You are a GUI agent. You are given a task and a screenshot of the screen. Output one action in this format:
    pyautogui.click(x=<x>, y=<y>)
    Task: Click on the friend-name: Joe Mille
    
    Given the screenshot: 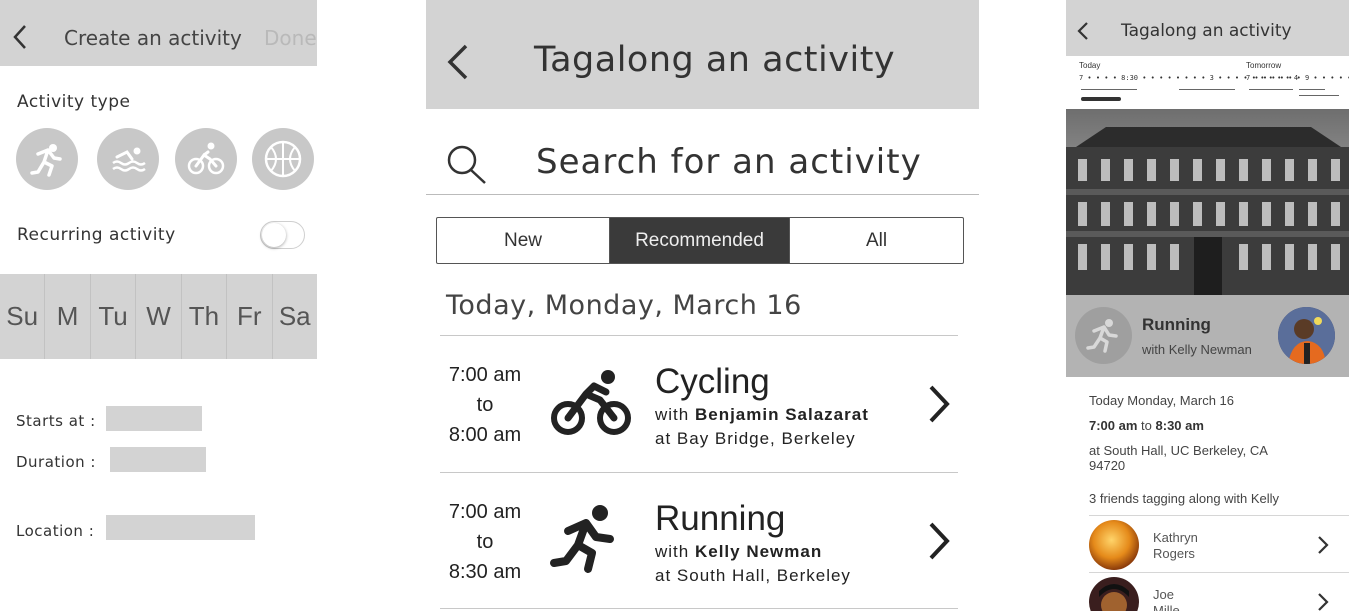 What is the action you would take?
    pyautogui.click(x=1166, y=599)
    